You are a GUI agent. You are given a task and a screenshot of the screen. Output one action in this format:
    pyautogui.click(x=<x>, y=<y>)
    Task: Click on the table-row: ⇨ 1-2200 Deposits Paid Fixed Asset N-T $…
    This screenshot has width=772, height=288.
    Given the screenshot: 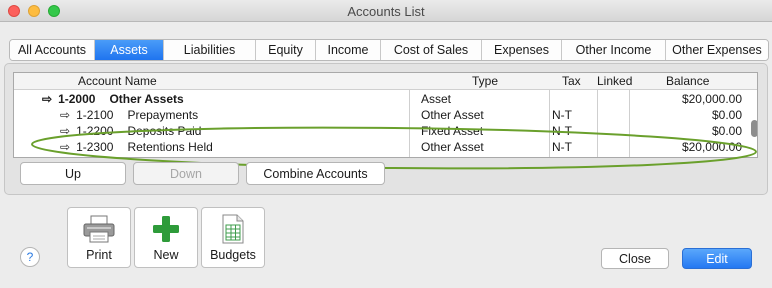 What is the action you would take?
    pyautogui.click(x=385, y=131)
    